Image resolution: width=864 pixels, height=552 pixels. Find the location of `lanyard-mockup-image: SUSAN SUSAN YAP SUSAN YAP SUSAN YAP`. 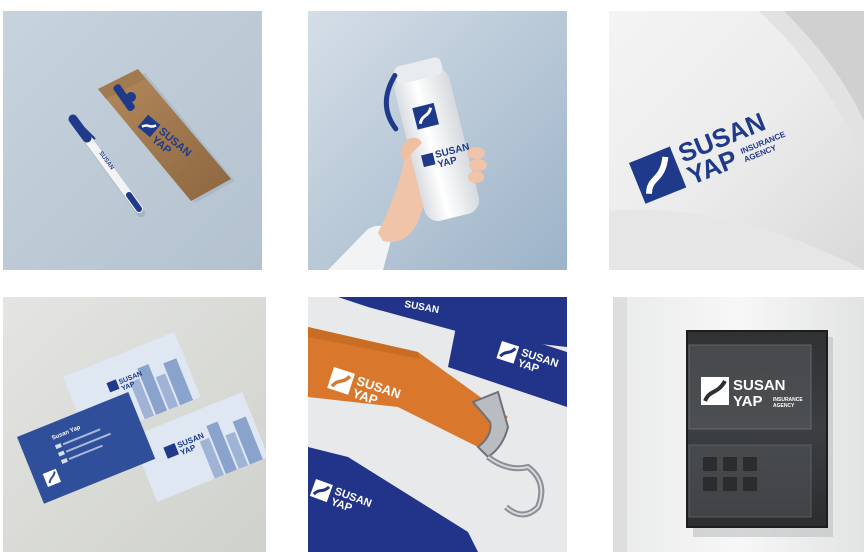

lanyard-mockup-image: SUSAN SUSAN YAP SUSAN YAP SUSAN YAP is located at coordinates (437, 424).